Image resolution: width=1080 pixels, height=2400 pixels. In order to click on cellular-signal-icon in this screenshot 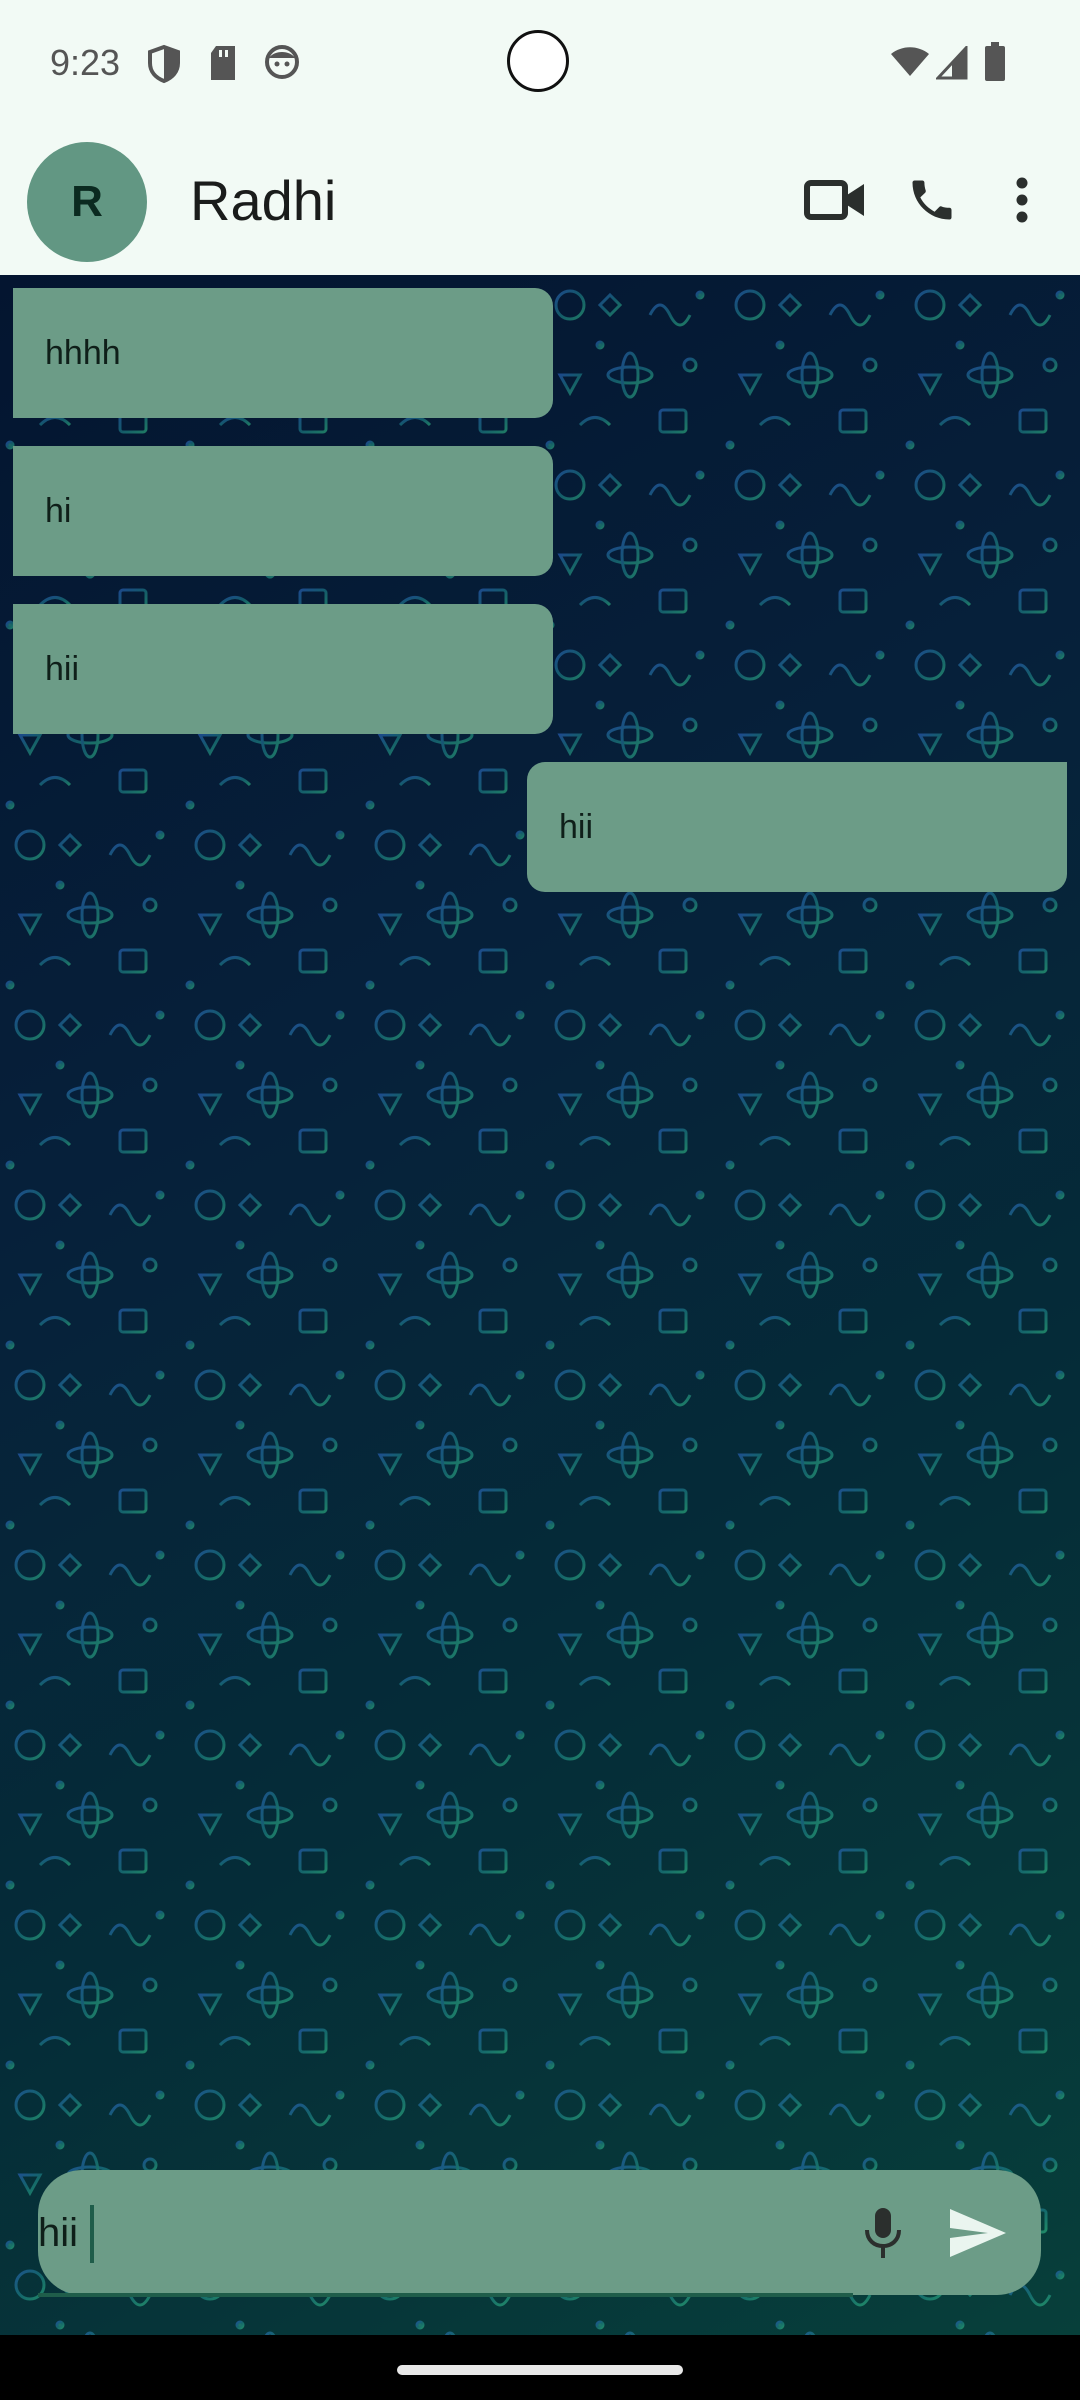, I will do `click(951, 64)`.